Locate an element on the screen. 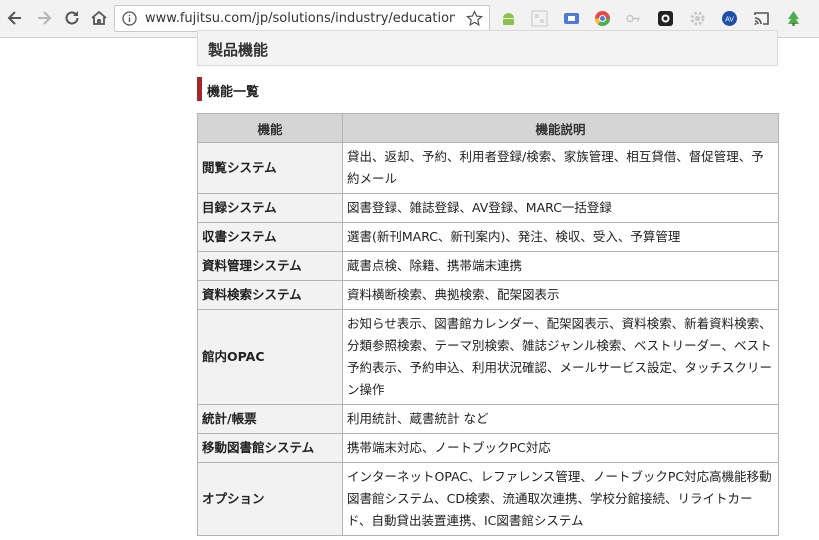  column-header-description: 機能説明 is located at coordinates (560, 128).